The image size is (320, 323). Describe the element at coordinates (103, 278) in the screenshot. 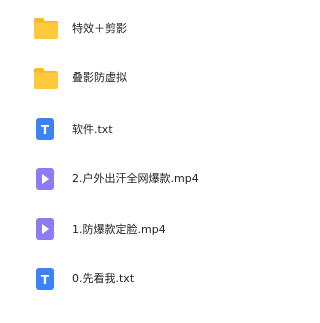

I see `file-name: 0.先看我.txt` at that location.